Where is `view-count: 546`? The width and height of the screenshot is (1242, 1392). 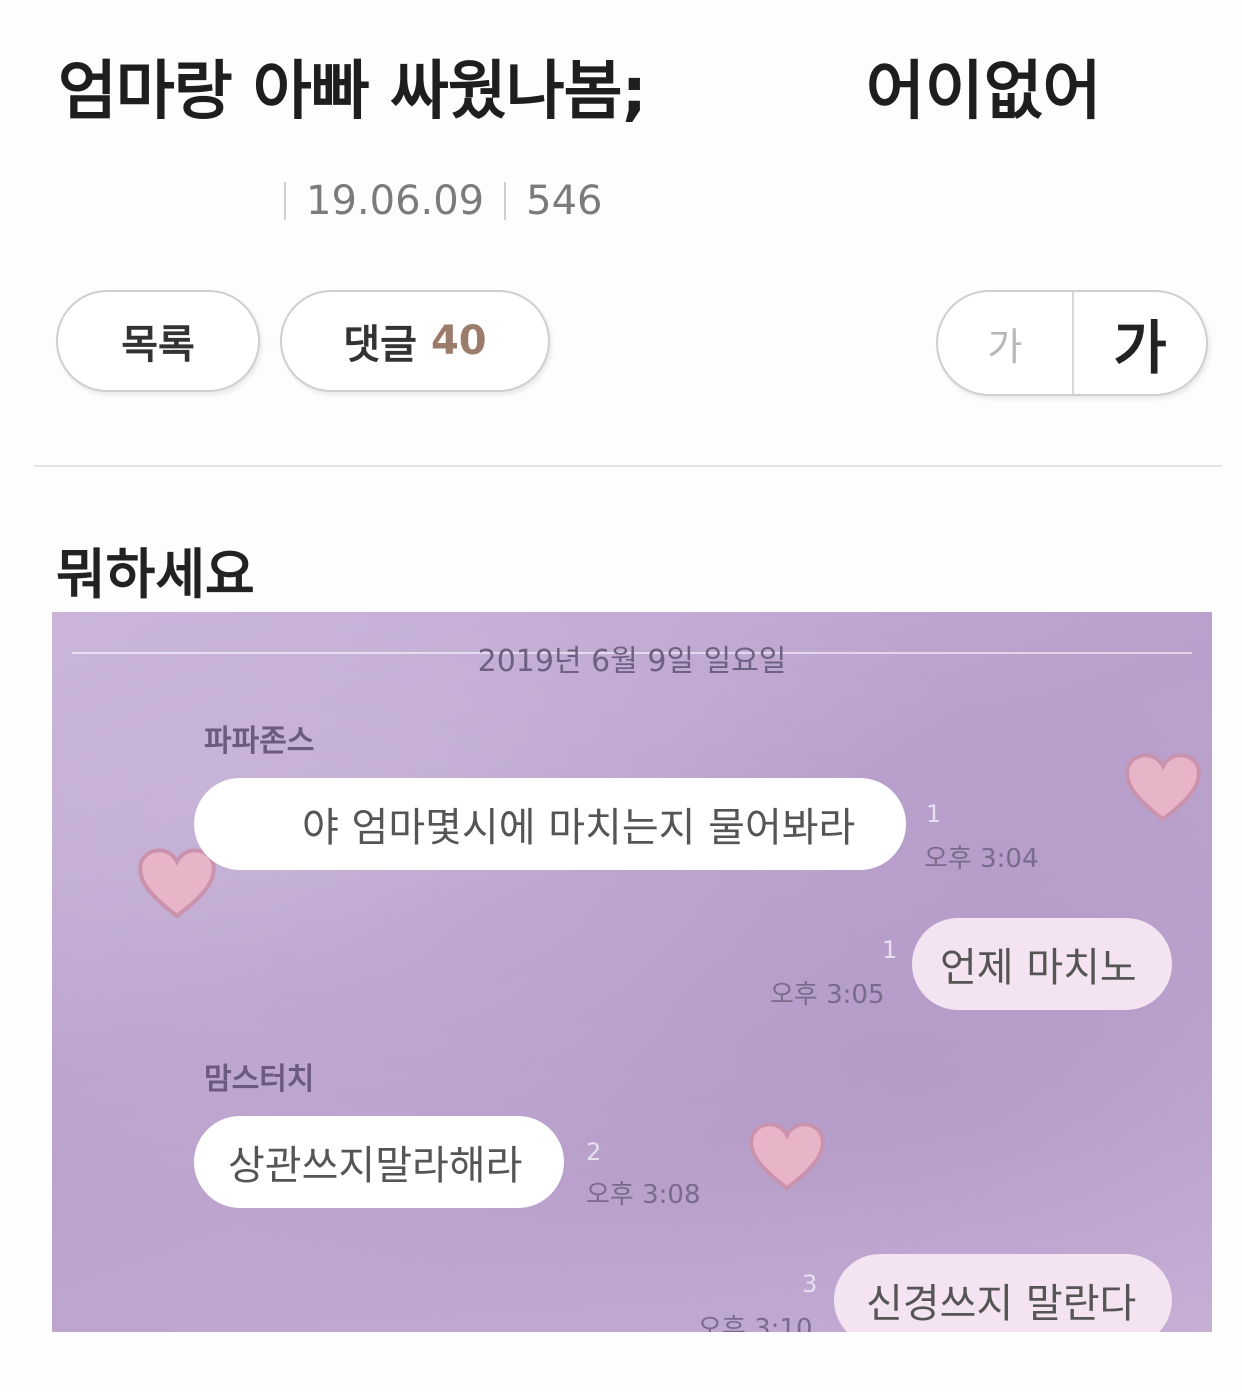 view-count: 546 is located at coordinates (564, 201).